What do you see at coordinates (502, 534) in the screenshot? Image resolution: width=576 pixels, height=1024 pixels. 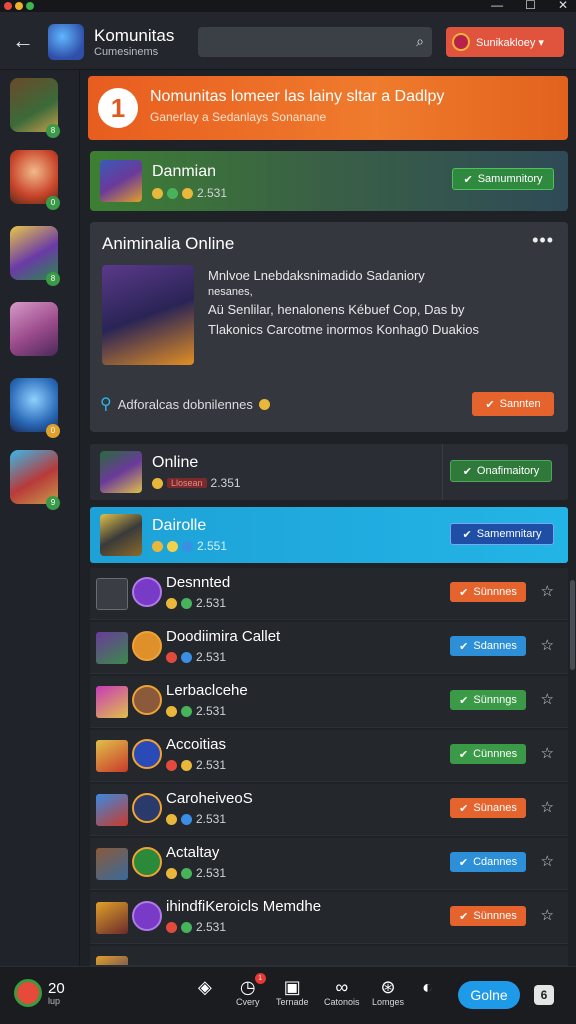 I see `join-button: ✔ Samemnitary` at bounding box center [502, 534].